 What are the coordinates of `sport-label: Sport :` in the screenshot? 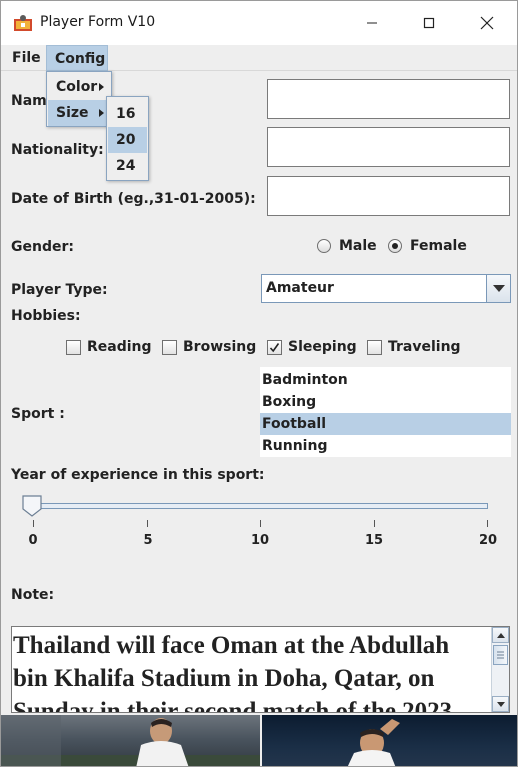 It's located at (38, 414).